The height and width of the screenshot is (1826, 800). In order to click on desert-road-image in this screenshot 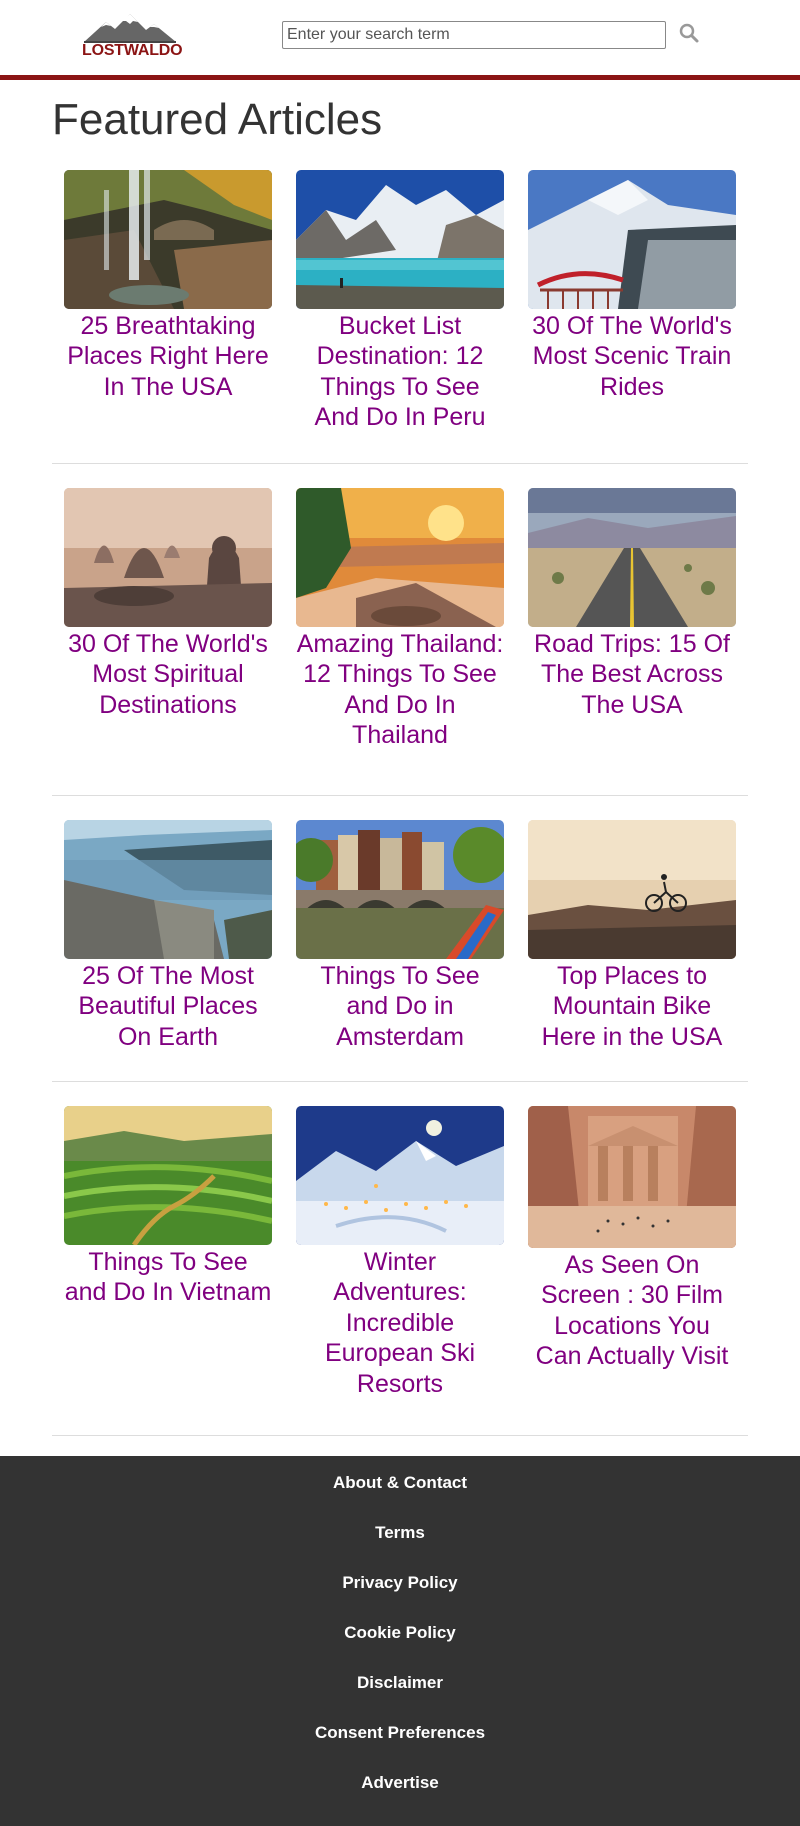, I will do `click(632, 557)`.